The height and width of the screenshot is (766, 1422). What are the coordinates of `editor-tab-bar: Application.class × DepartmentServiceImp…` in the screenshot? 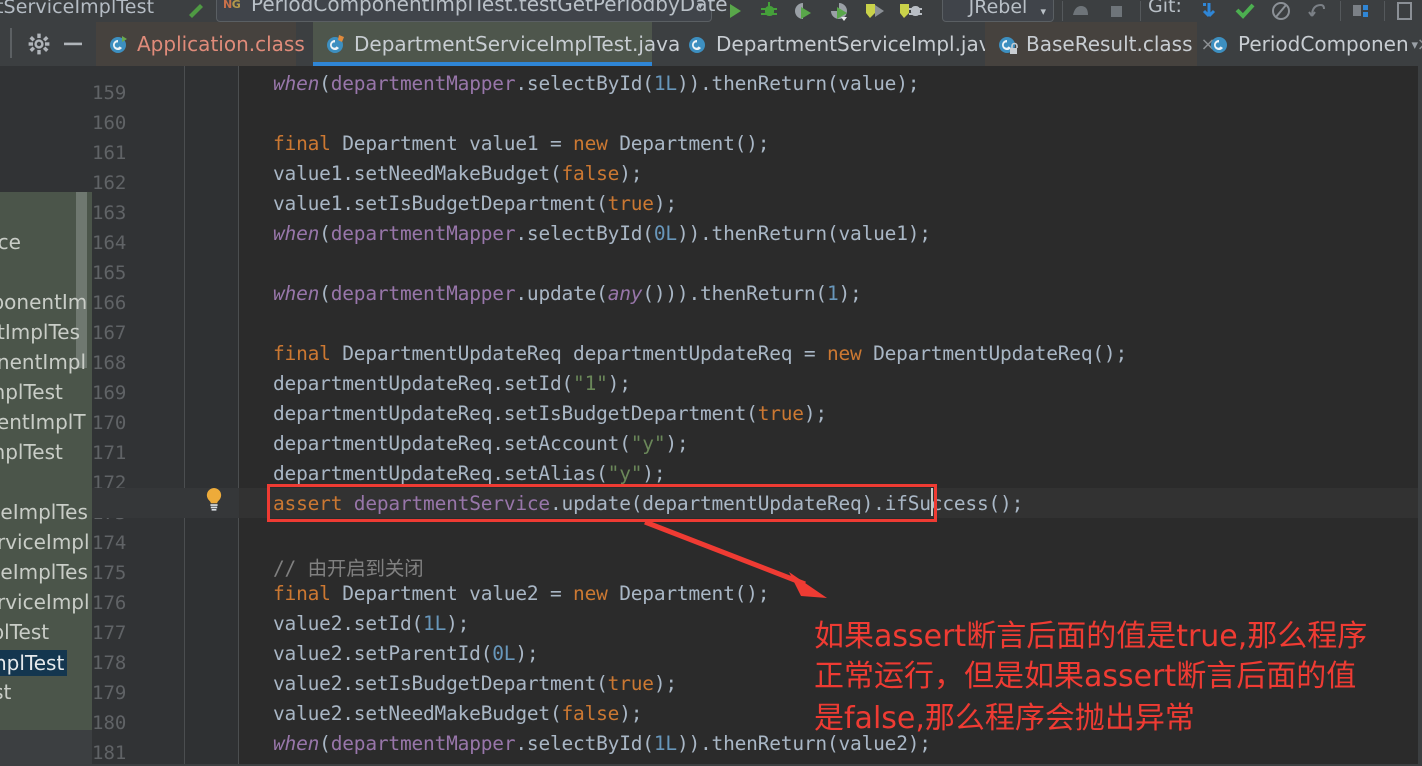 It's located at (711, 44).